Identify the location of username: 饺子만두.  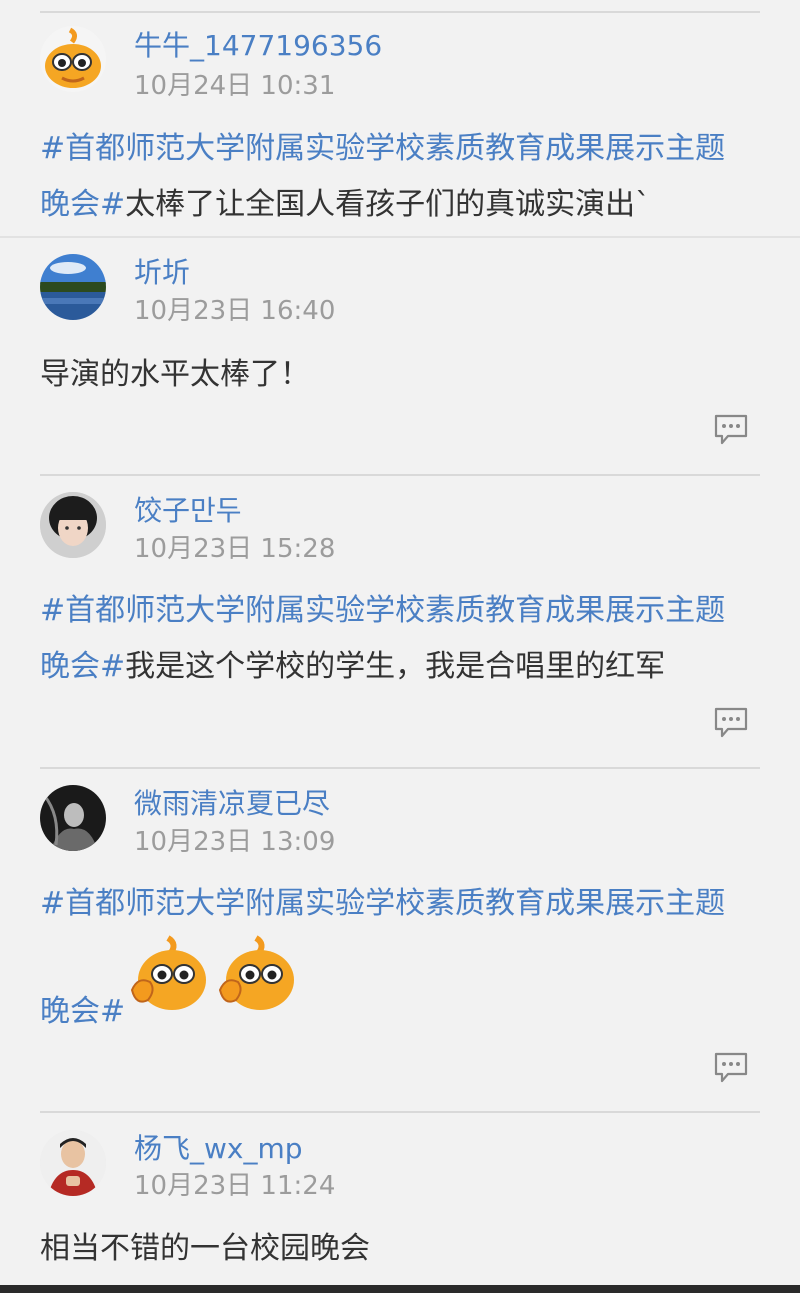
(188, 511).